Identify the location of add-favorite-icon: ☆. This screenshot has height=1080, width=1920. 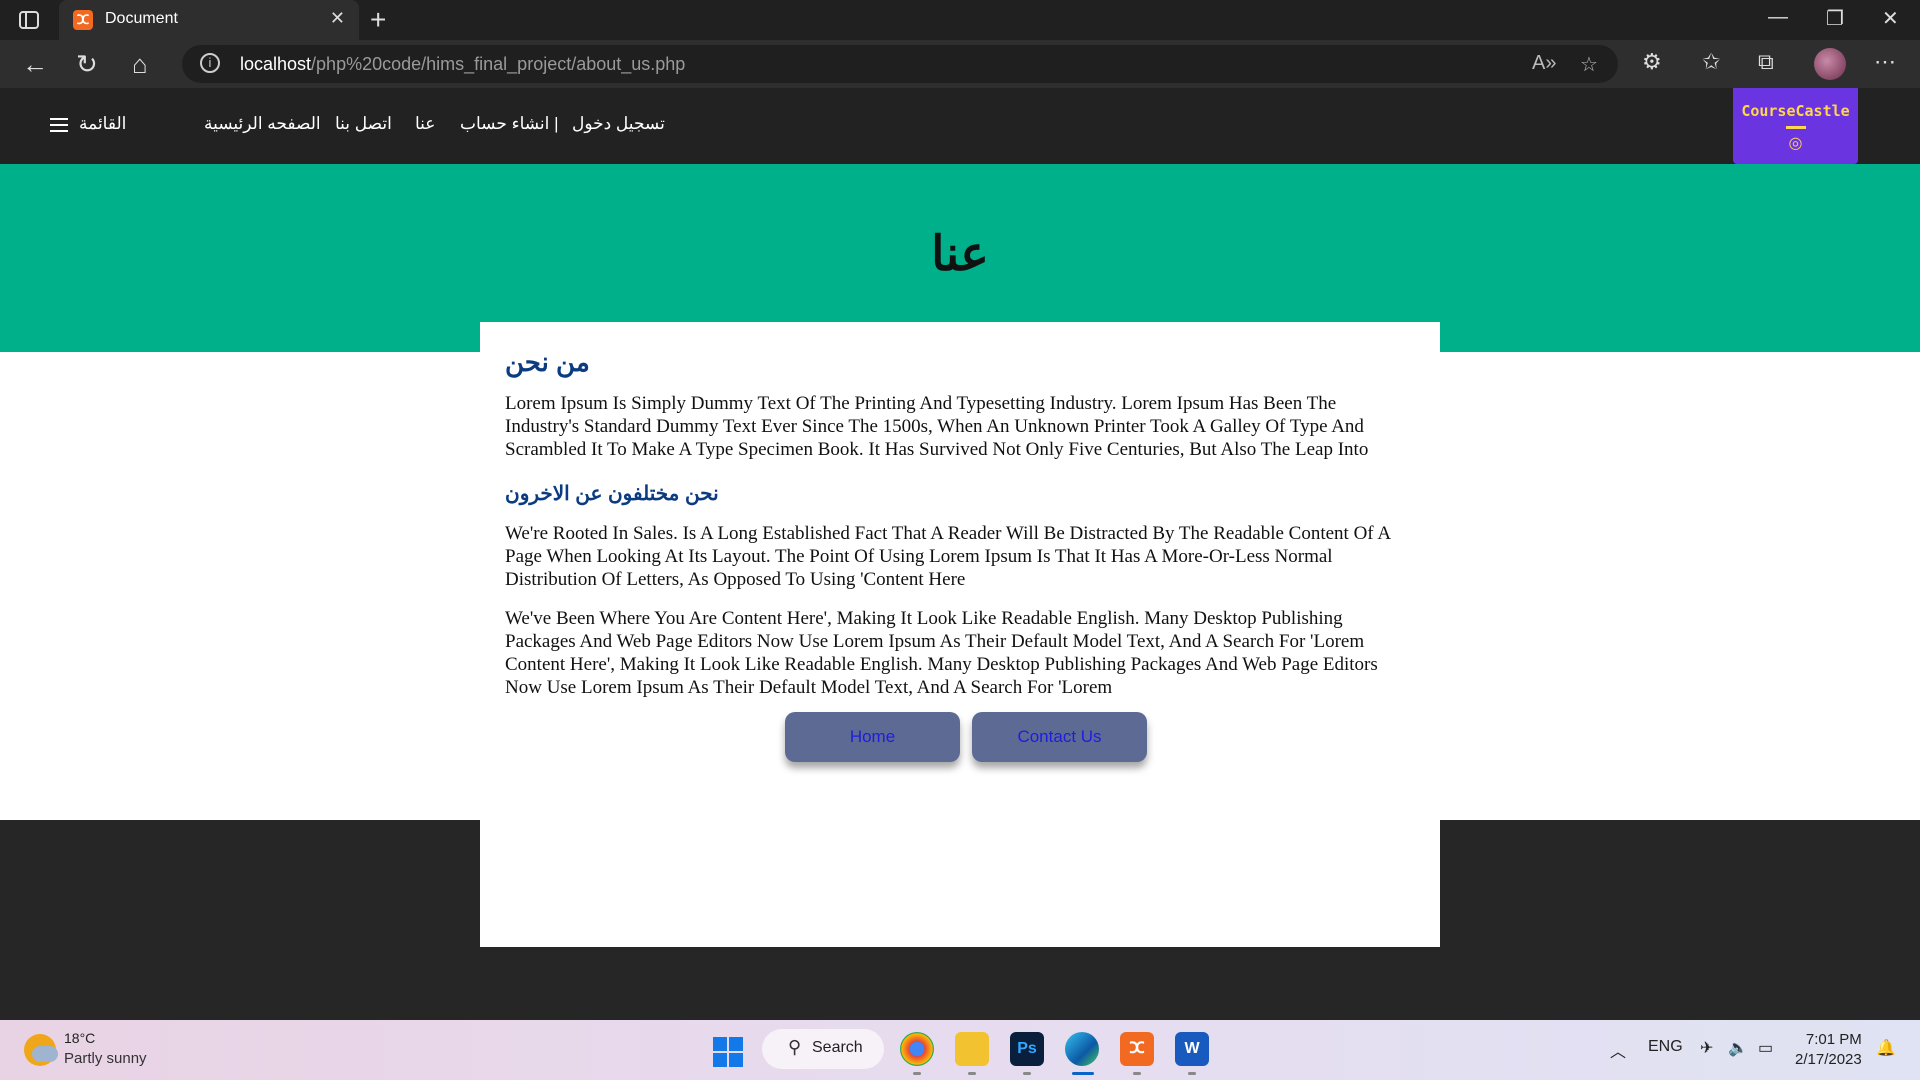
(1589, 64).